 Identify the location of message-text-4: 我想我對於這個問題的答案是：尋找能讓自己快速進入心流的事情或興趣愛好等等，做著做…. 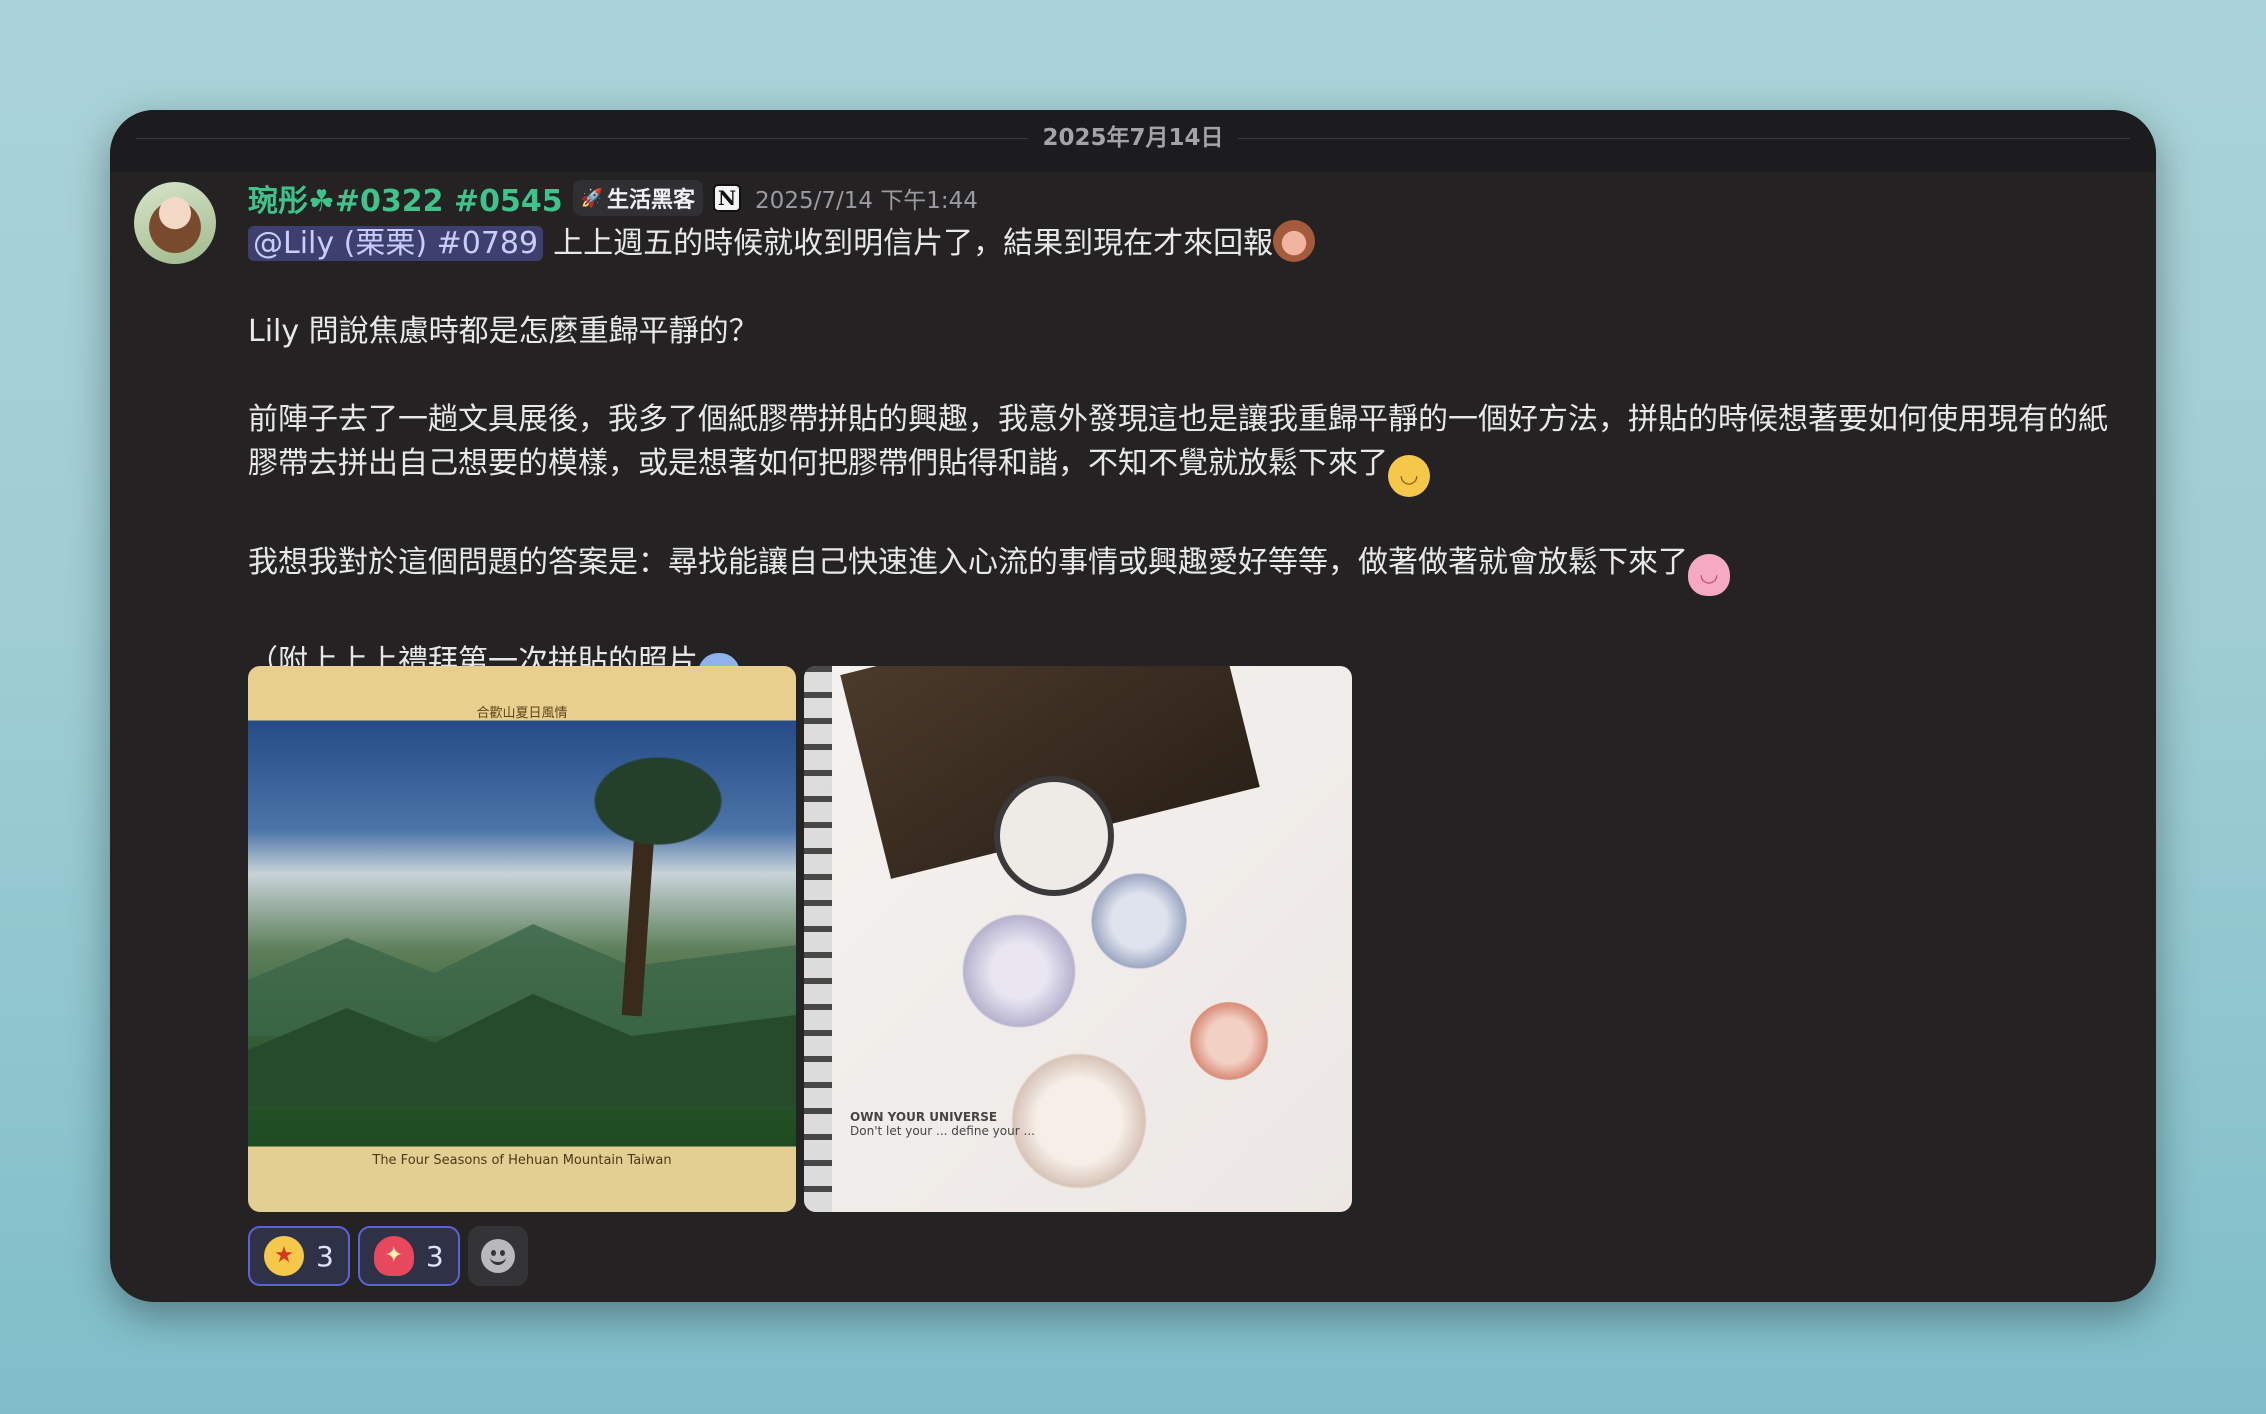
(968, 562).